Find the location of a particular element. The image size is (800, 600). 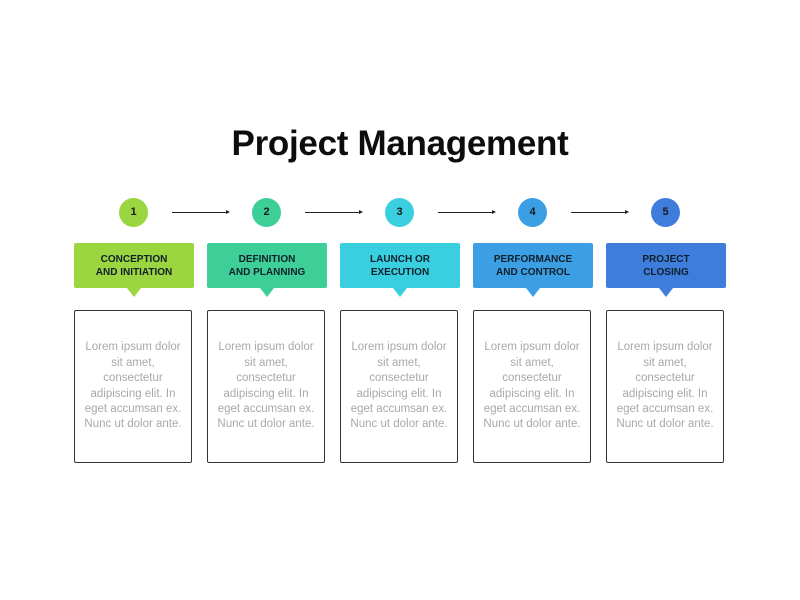

stage-label-line1: PERFORMANCE is located at coordinates (533, 259).